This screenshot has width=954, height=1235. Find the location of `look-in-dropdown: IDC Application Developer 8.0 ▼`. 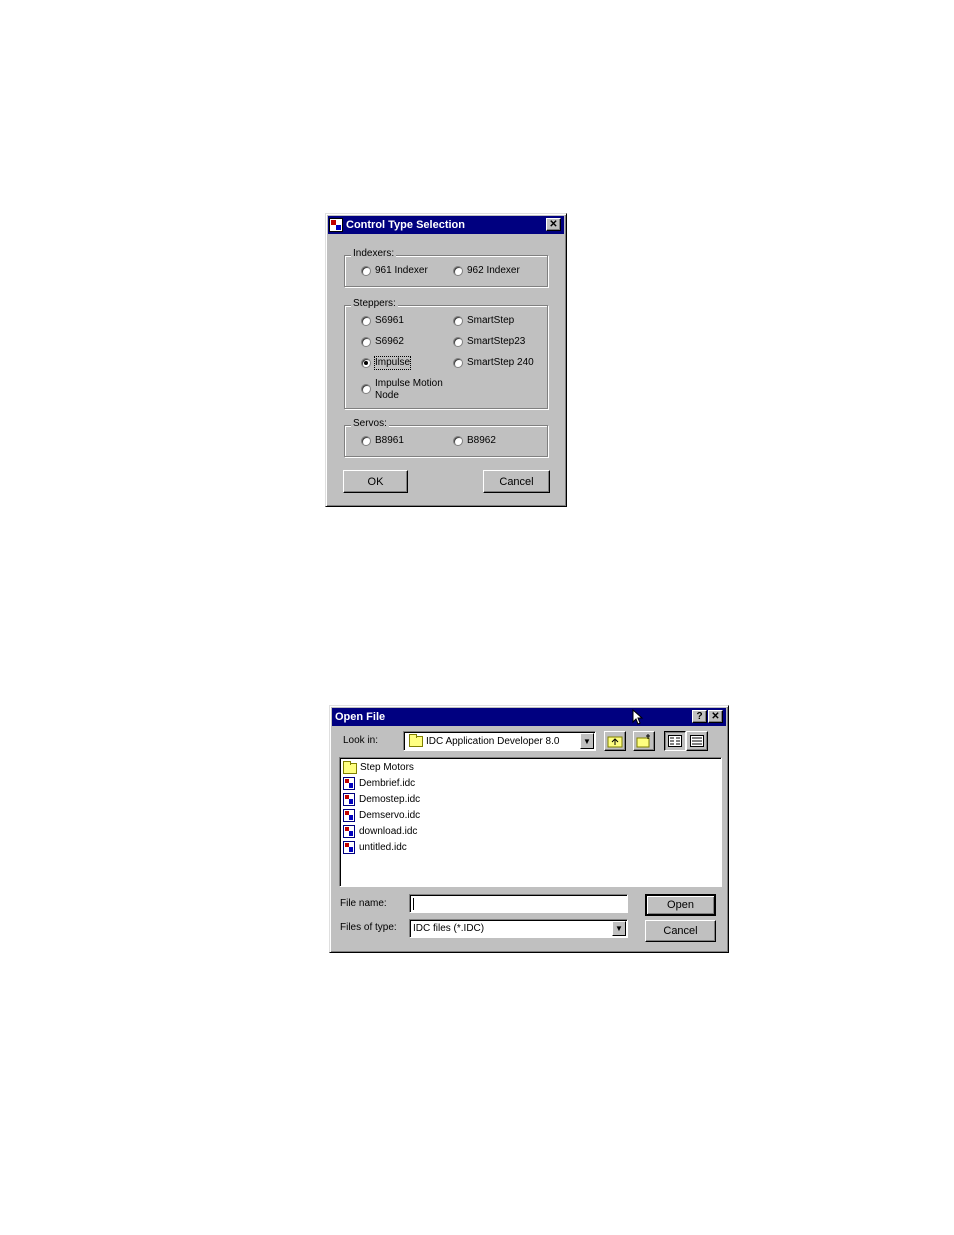

look-in-dropdown: IDC Application Developer 8.0 ▼ is located at coordinates (499, 741).